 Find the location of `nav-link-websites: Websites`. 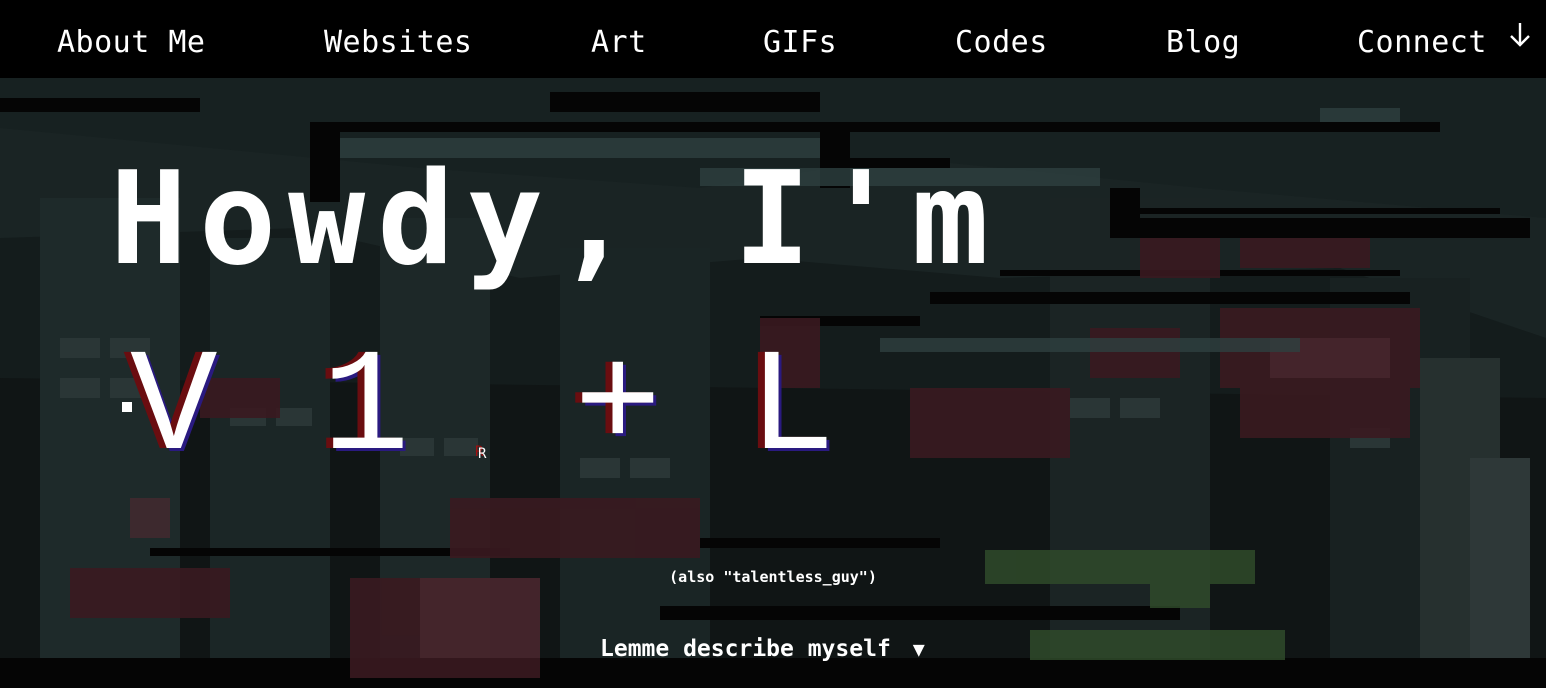

nav-link-websites: Websites is located at coordinates (398, 43).